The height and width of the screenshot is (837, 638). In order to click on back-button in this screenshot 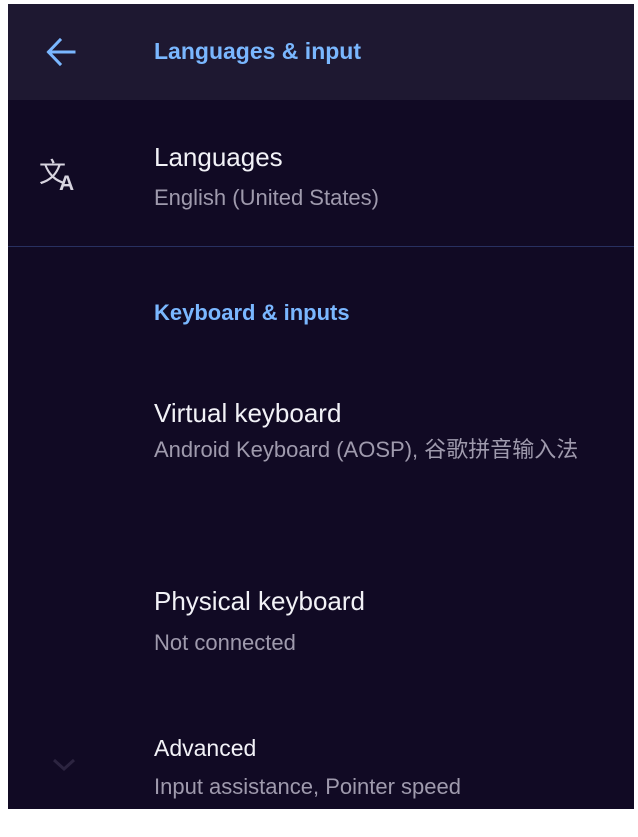, I will do `click(62, 52)`.